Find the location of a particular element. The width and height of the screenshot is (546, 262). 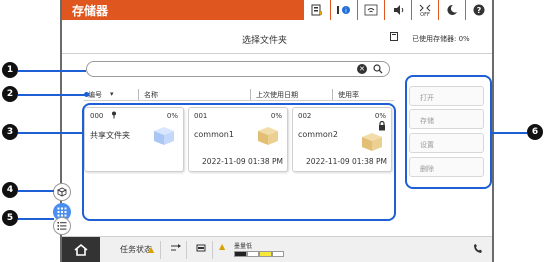

info-icon: i is located at coordinates (343, 10).